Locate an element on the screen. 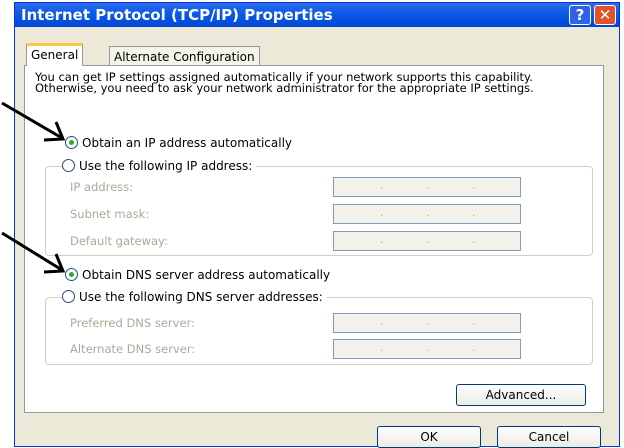  ip-address-label: IP address: is located at coordinates (102, 187).